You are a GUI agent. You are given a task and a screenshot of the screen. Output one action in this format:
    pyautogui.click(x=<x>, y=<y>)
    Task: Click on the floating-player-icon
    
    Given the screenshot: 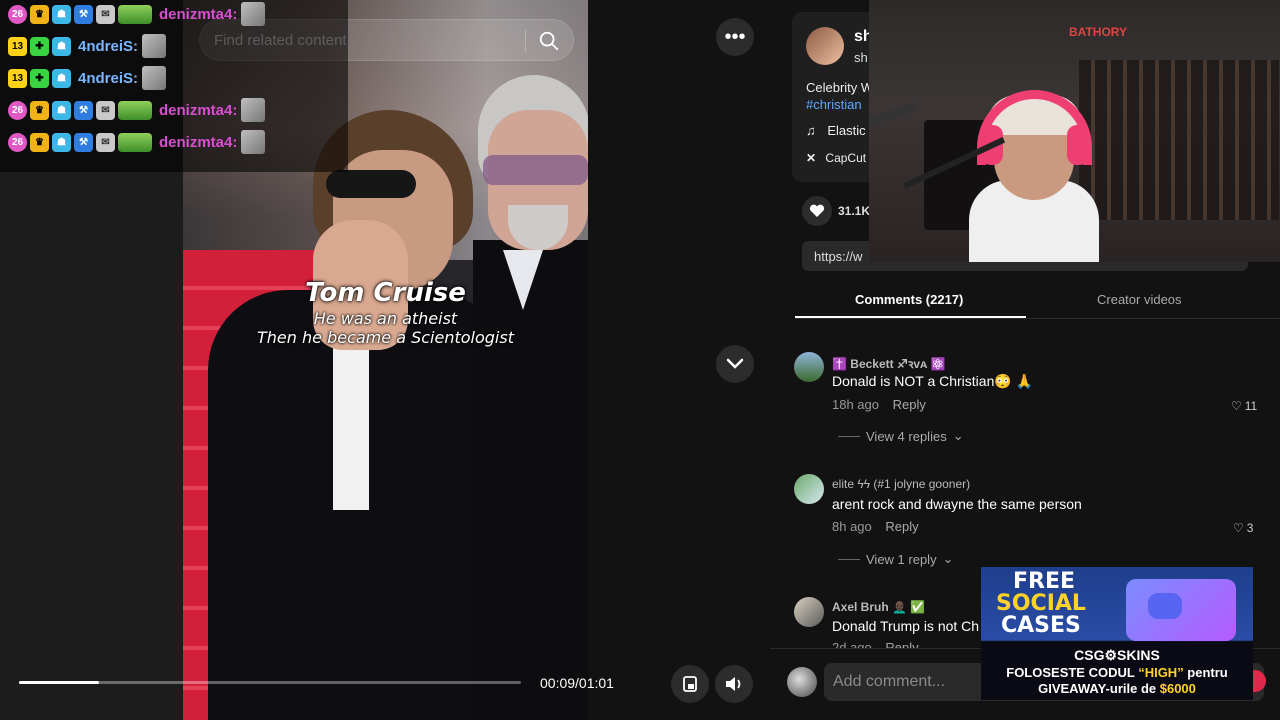 What is the action you would take?
    pyautogui.click(x=690, y=684)
    